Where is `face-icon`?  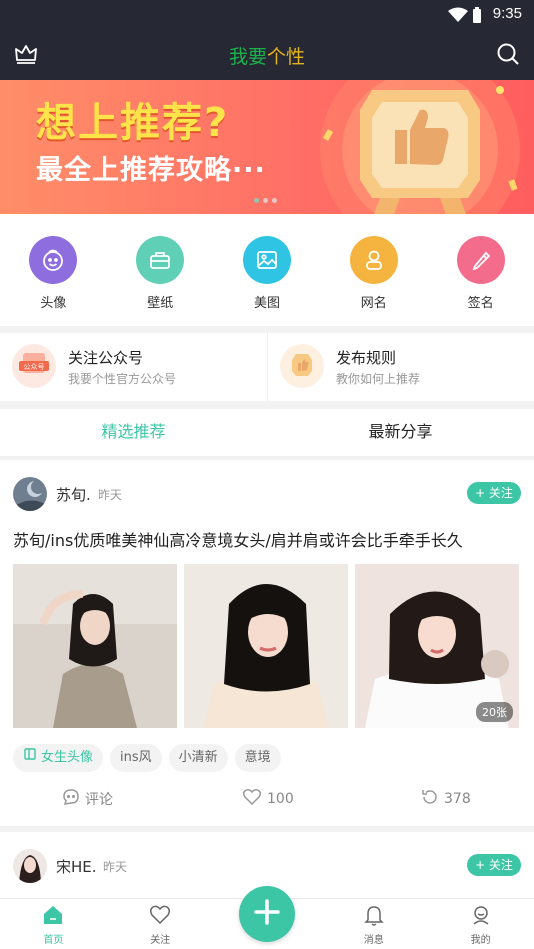
face-icon is located at coordinates (53, 260).